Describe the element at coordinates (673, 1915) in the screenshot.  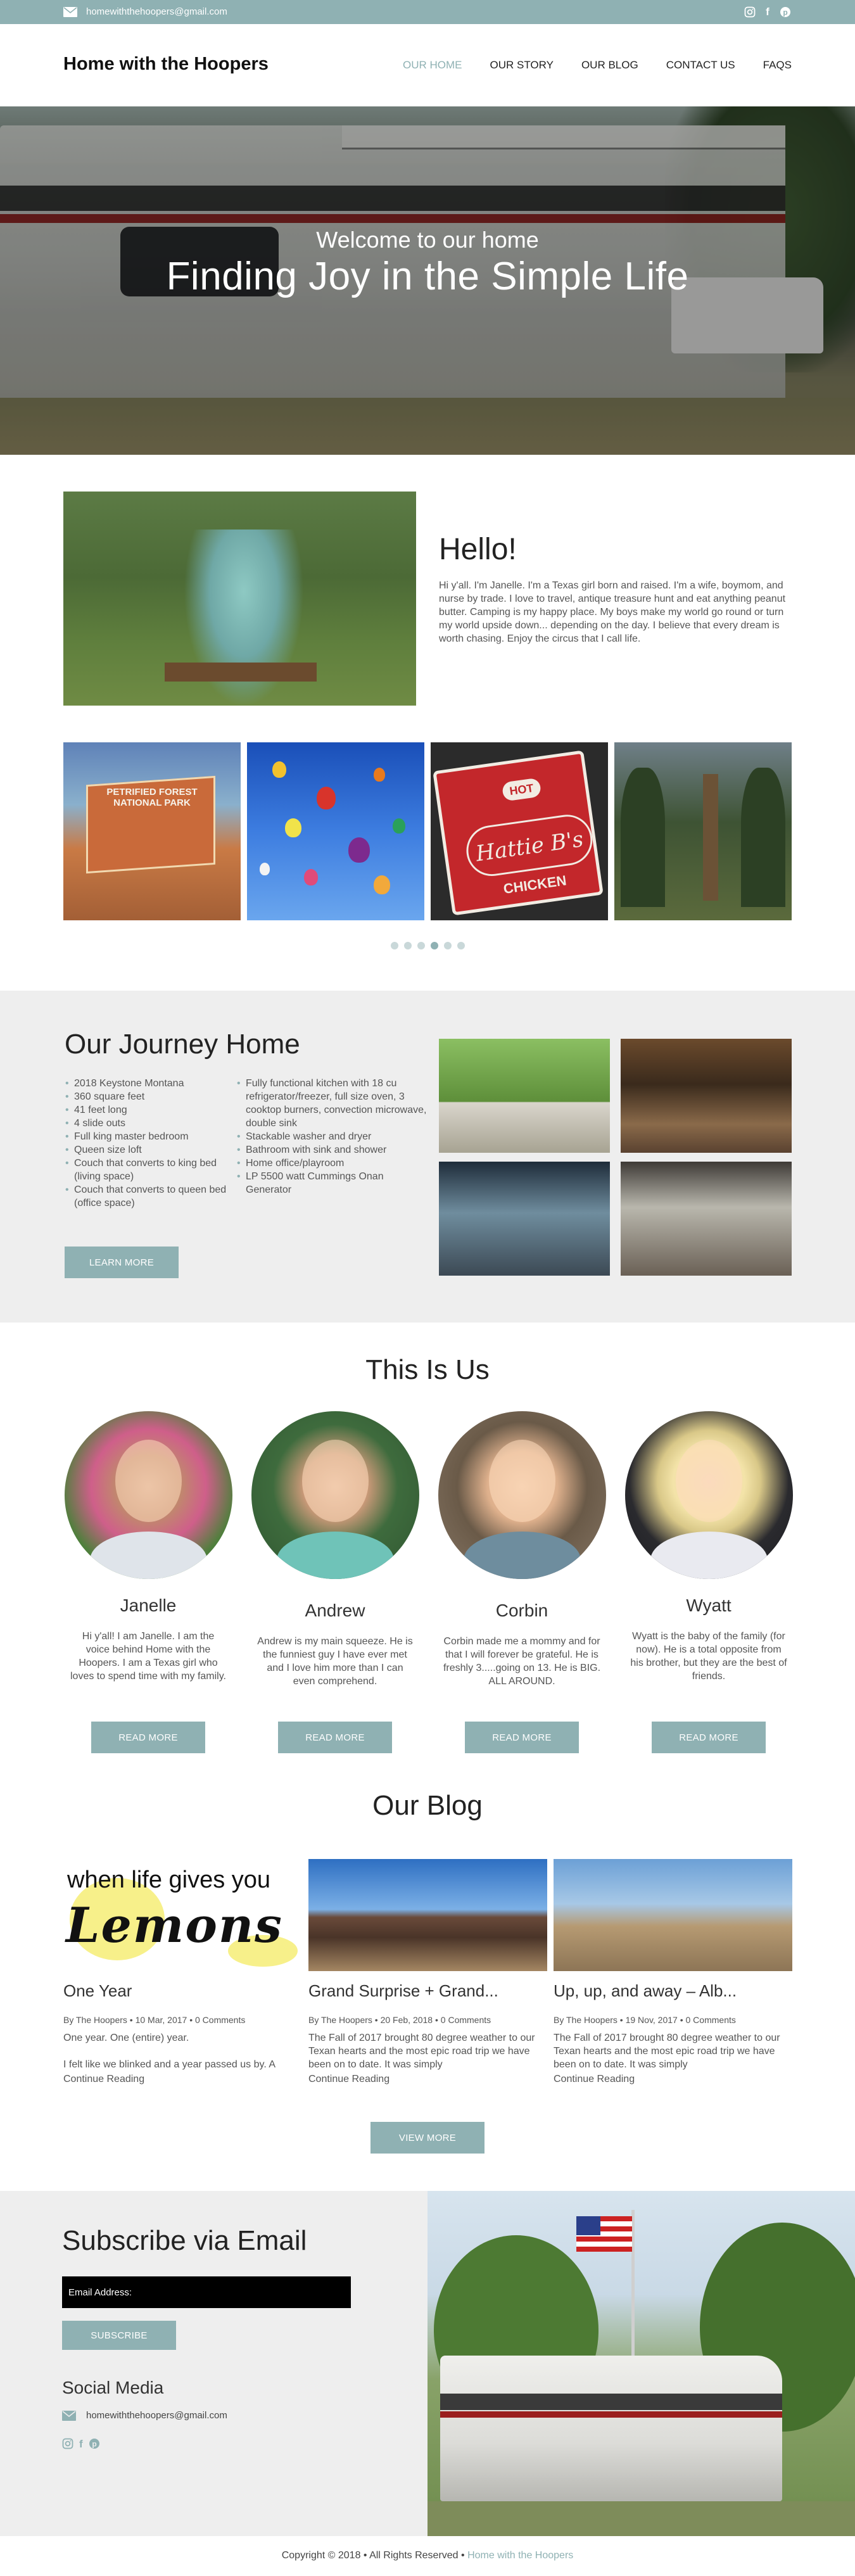
I see `blog-thumb-balloon-fiesta` at that location.